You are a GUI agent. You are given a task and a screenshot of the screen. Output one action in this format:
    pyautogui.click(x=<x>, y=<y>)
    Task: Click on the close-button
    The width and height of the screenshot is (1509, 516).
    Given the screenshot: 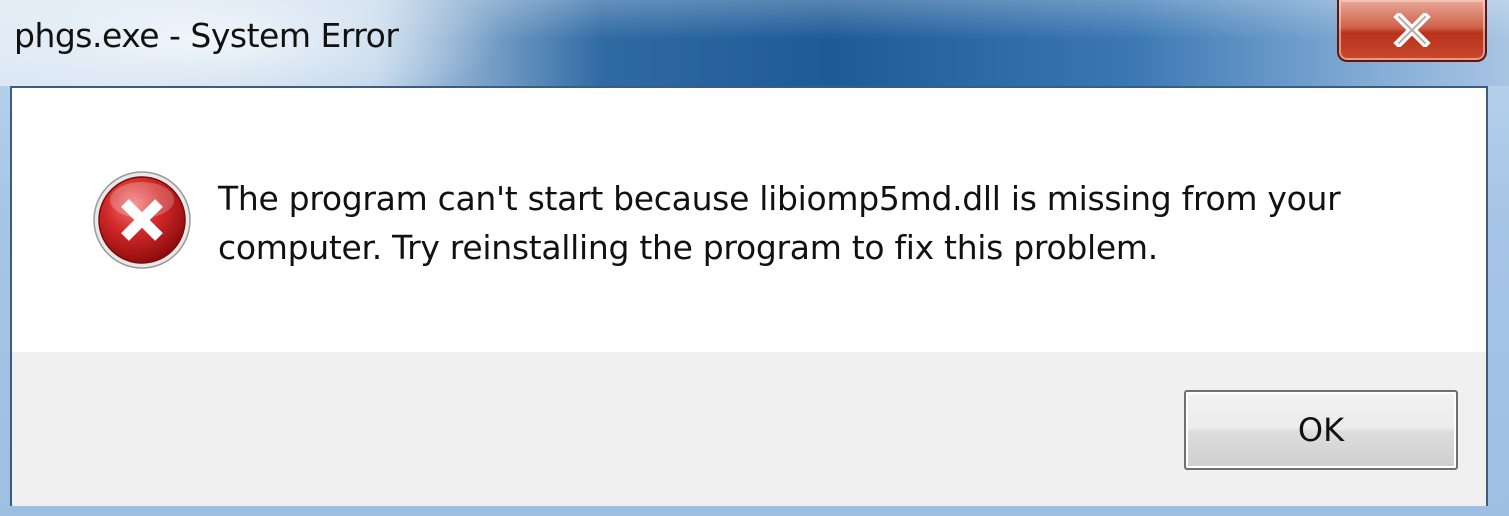 What is the action you would take?
    pyautogui.click(x=1412, y=31)
    